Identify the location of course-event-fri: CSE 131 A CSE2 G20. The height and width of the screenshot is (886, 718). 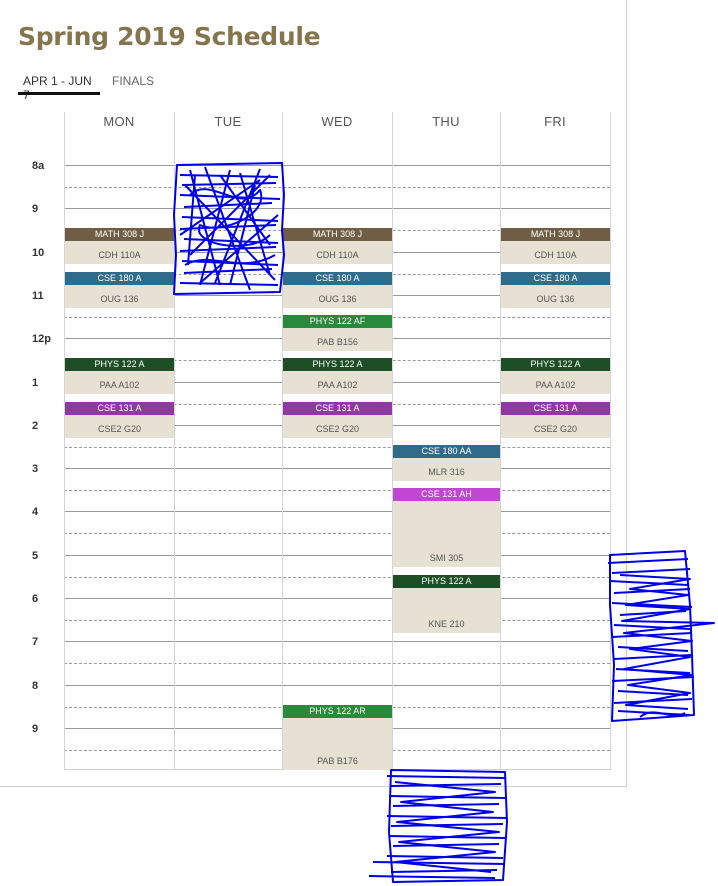
(555, 420).